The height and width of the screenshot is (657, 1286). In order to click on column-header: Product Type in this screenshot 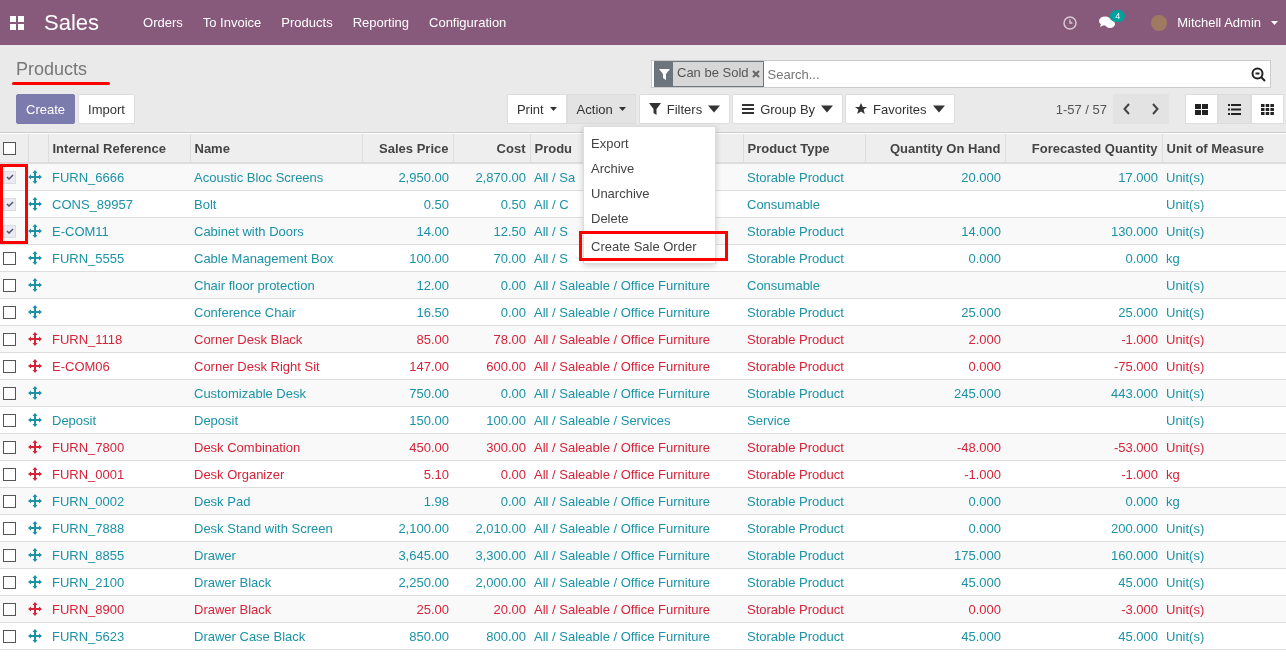, I will do `click(804, 148)`.